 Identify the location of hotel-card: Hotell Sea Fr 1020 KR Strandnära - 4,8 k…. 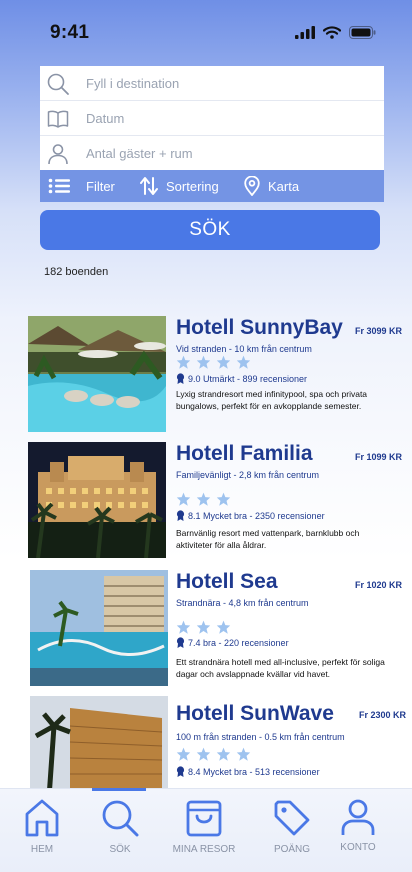
(217, 629).